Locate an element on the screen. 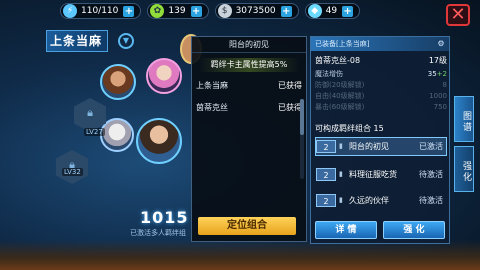  gem-value: 49 is located at coordinates (331, 11).